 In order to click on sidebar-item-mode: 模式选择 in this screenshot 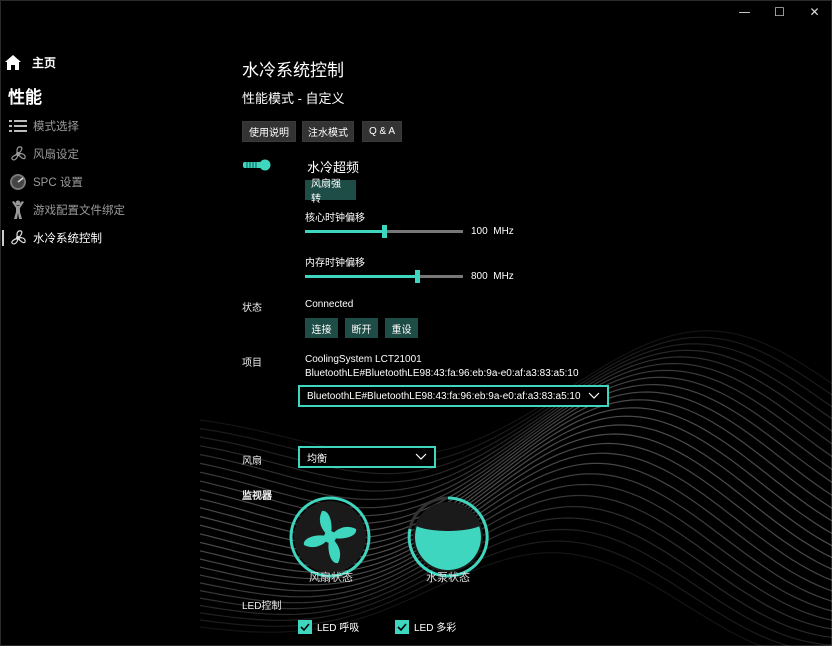, I will do `click(100, 126)`.